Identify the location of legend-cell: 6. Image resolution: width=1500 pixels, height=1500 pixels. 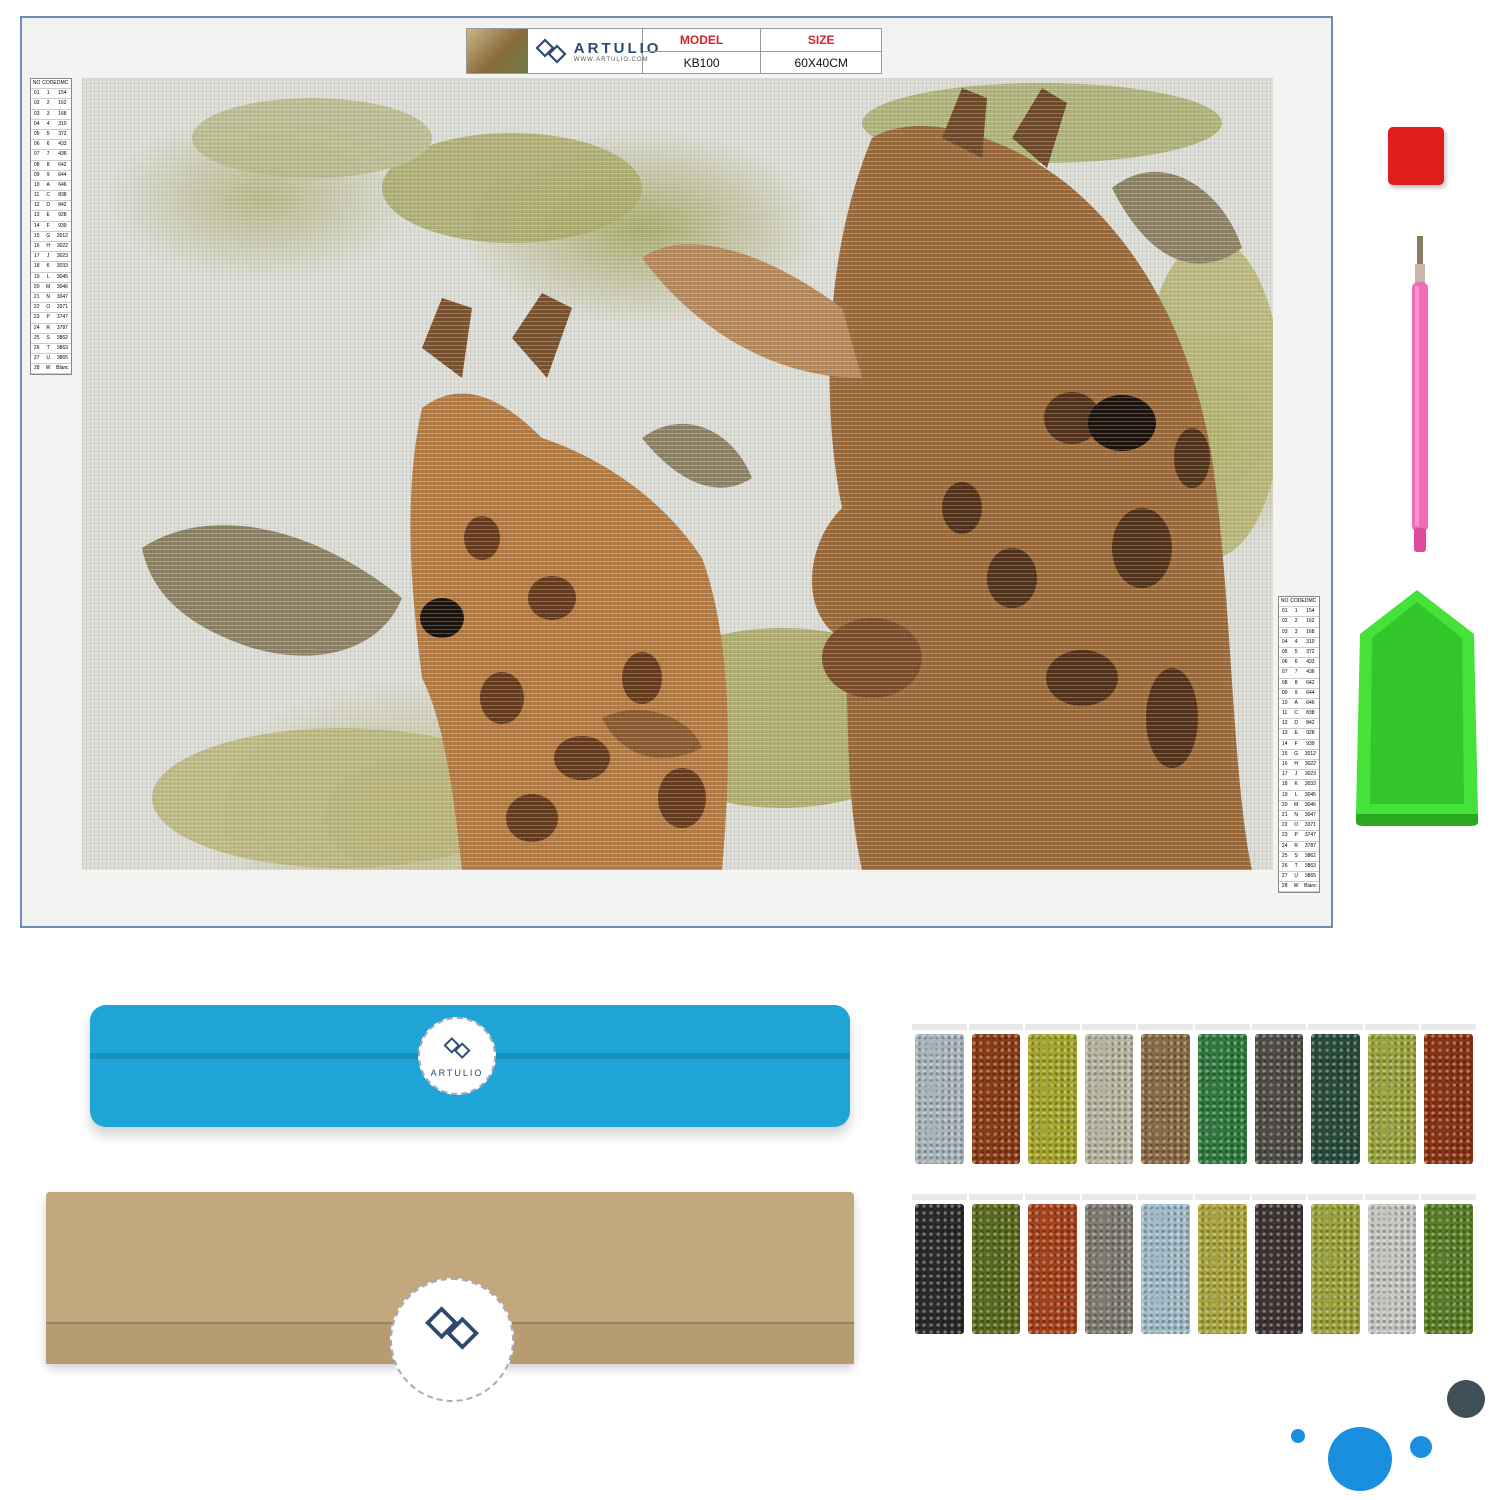
(48, 144).